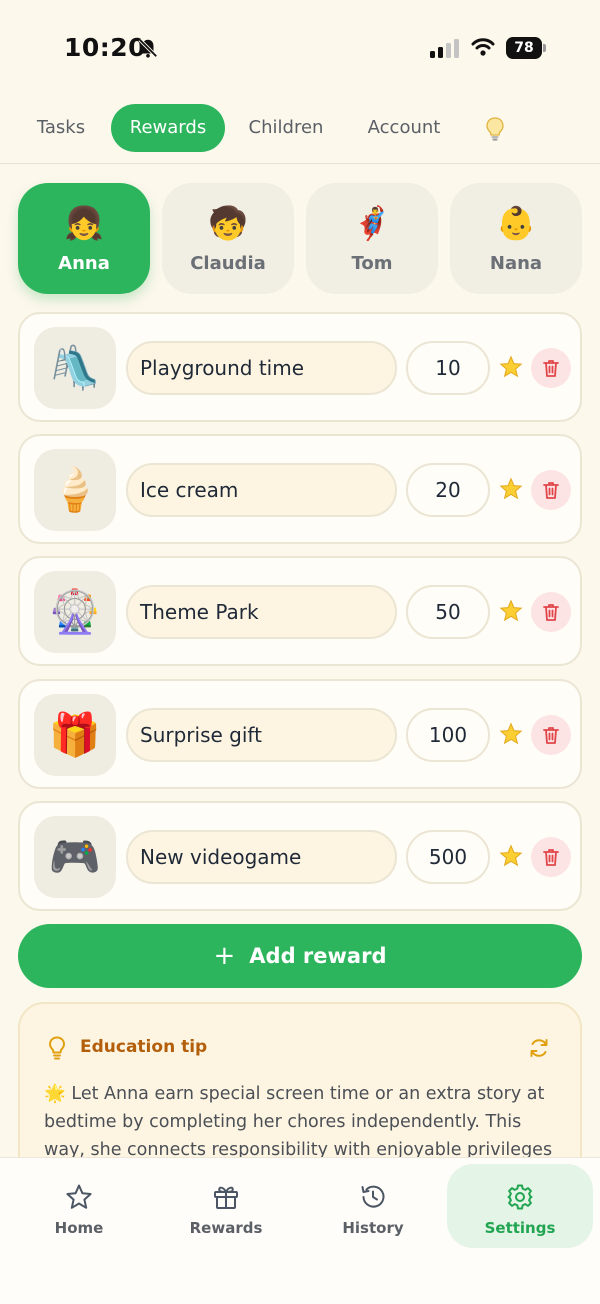  I want to click on battery-level: 78, so click(524, 48).